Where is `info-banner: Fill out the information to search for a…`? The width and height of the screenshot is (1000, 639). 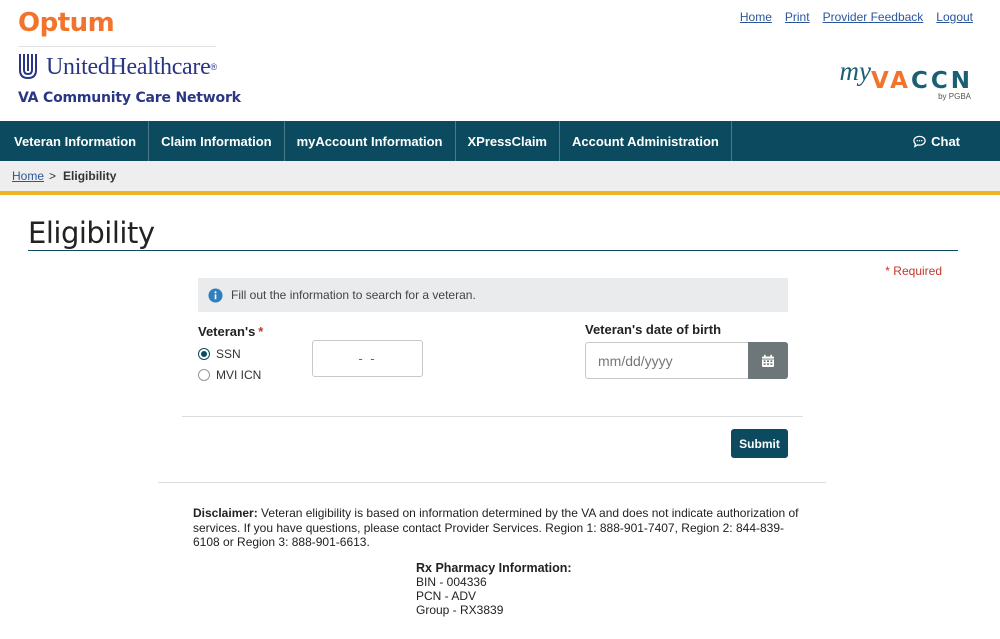 info-banner: Fill out the information to search for a… is located at coordinates (493, 295).